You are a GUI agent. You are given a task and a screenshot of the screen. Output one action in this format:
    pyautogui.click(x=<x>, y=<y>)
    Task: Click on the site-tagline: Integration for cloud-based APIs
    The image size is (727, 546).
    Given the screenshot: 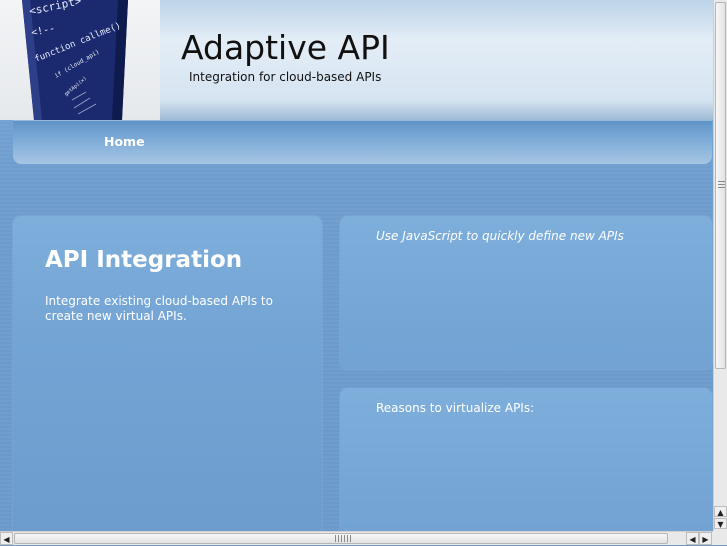 What is the action you would take?
    pyautogui.click(x=285, y=77)
    